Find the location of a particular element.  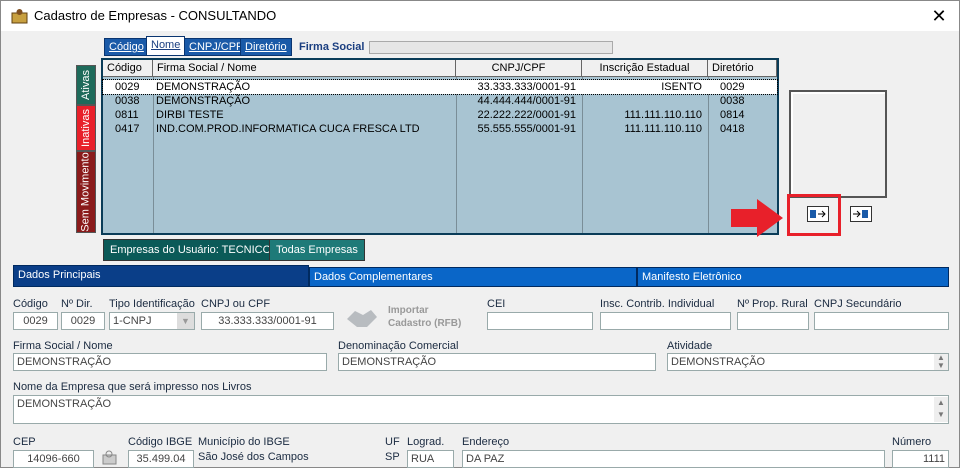

row-codigo: 0038 is located at coordinates (127, 101).